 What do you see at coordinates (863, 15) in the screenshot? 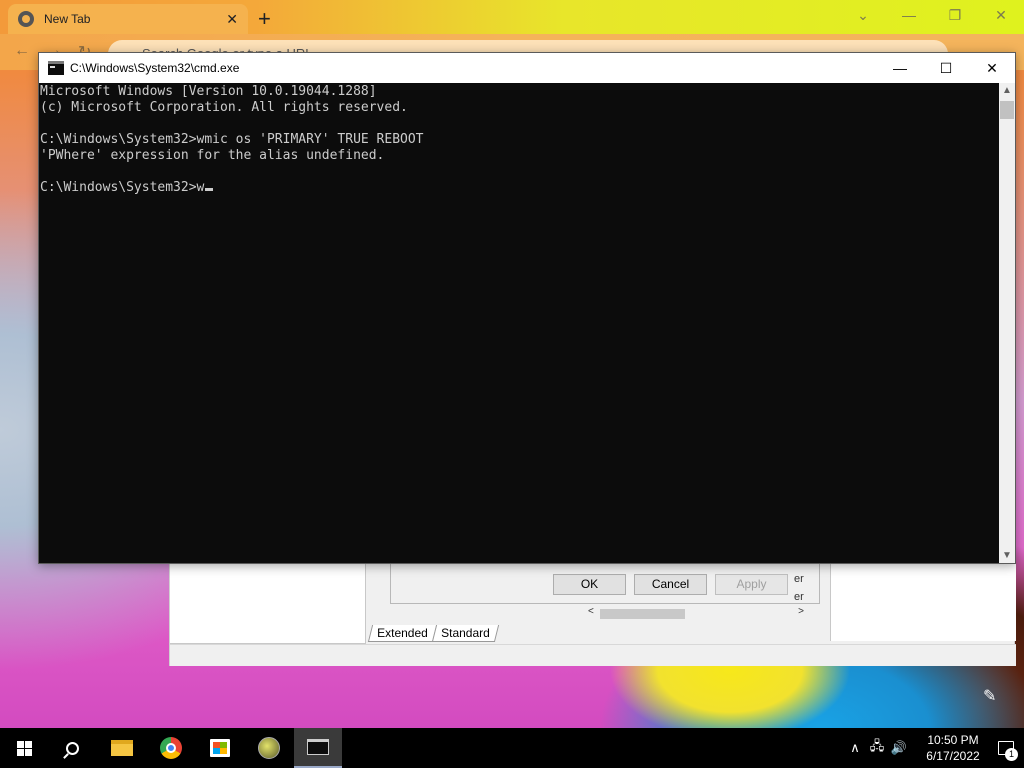
I see `tab-search-icon: ⌄` at bounding box center [863, 15].